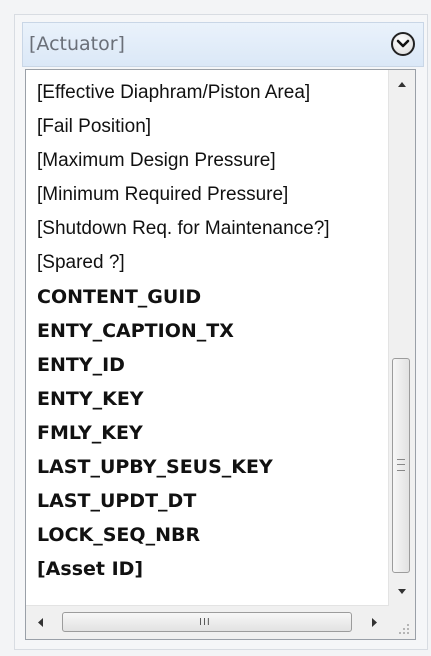 The width and height of the screenshot is (431, 656). What do you see at coordinates (183, 399) in the screenshot?
I see `list-item: ENTY_KEY` at bounding box center [183, 399].